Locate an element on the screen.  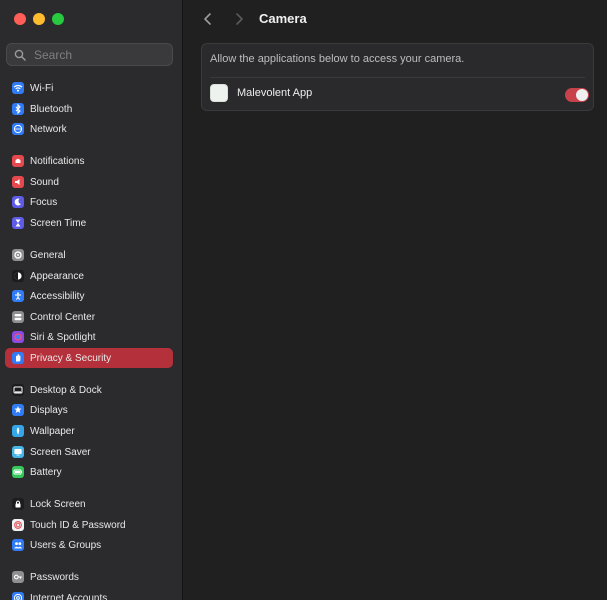
zoom-button is located at coordinates (58, 19).